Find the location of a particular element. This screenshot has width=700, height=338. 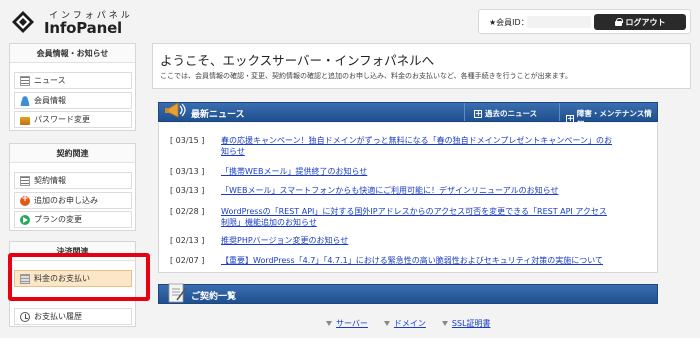

megaphone-icon is located at coordinates (175, 110).